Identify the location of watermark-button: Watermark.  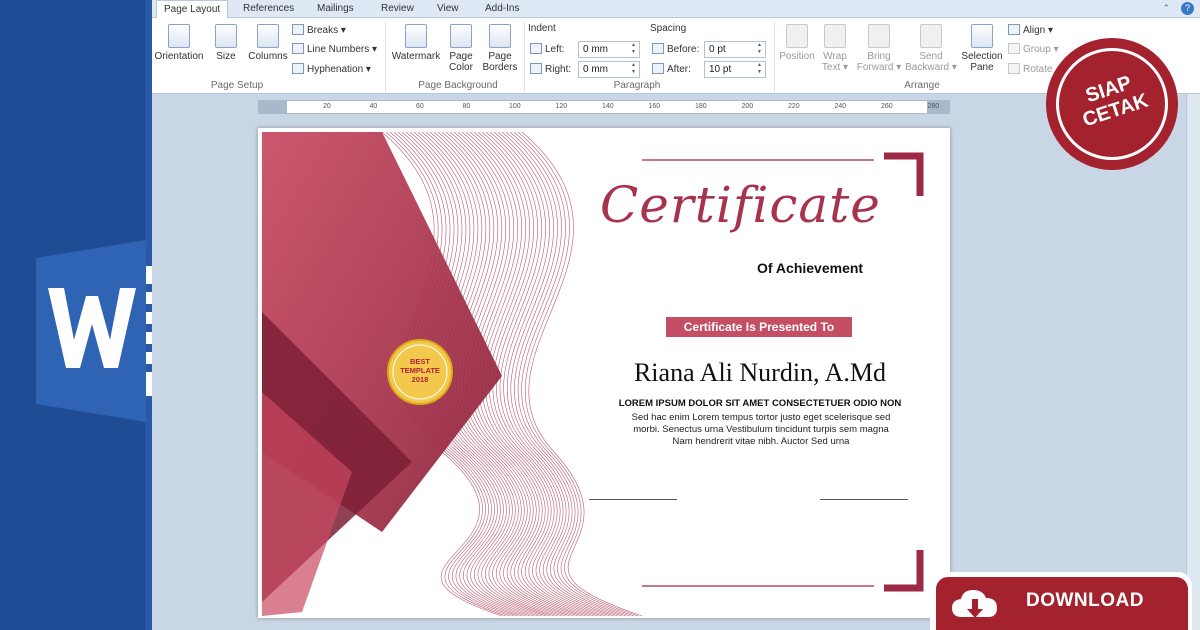
(416, 43).